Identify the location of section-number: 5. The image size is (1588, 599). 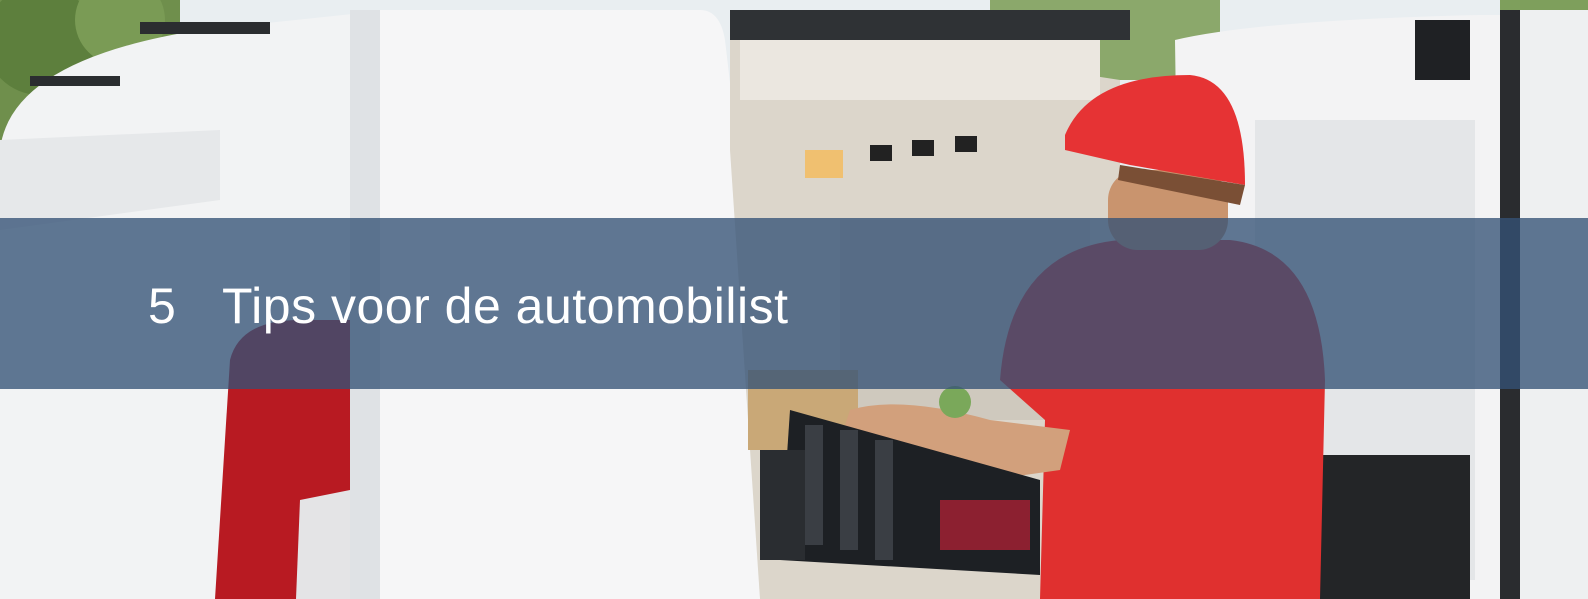
(162, 306).